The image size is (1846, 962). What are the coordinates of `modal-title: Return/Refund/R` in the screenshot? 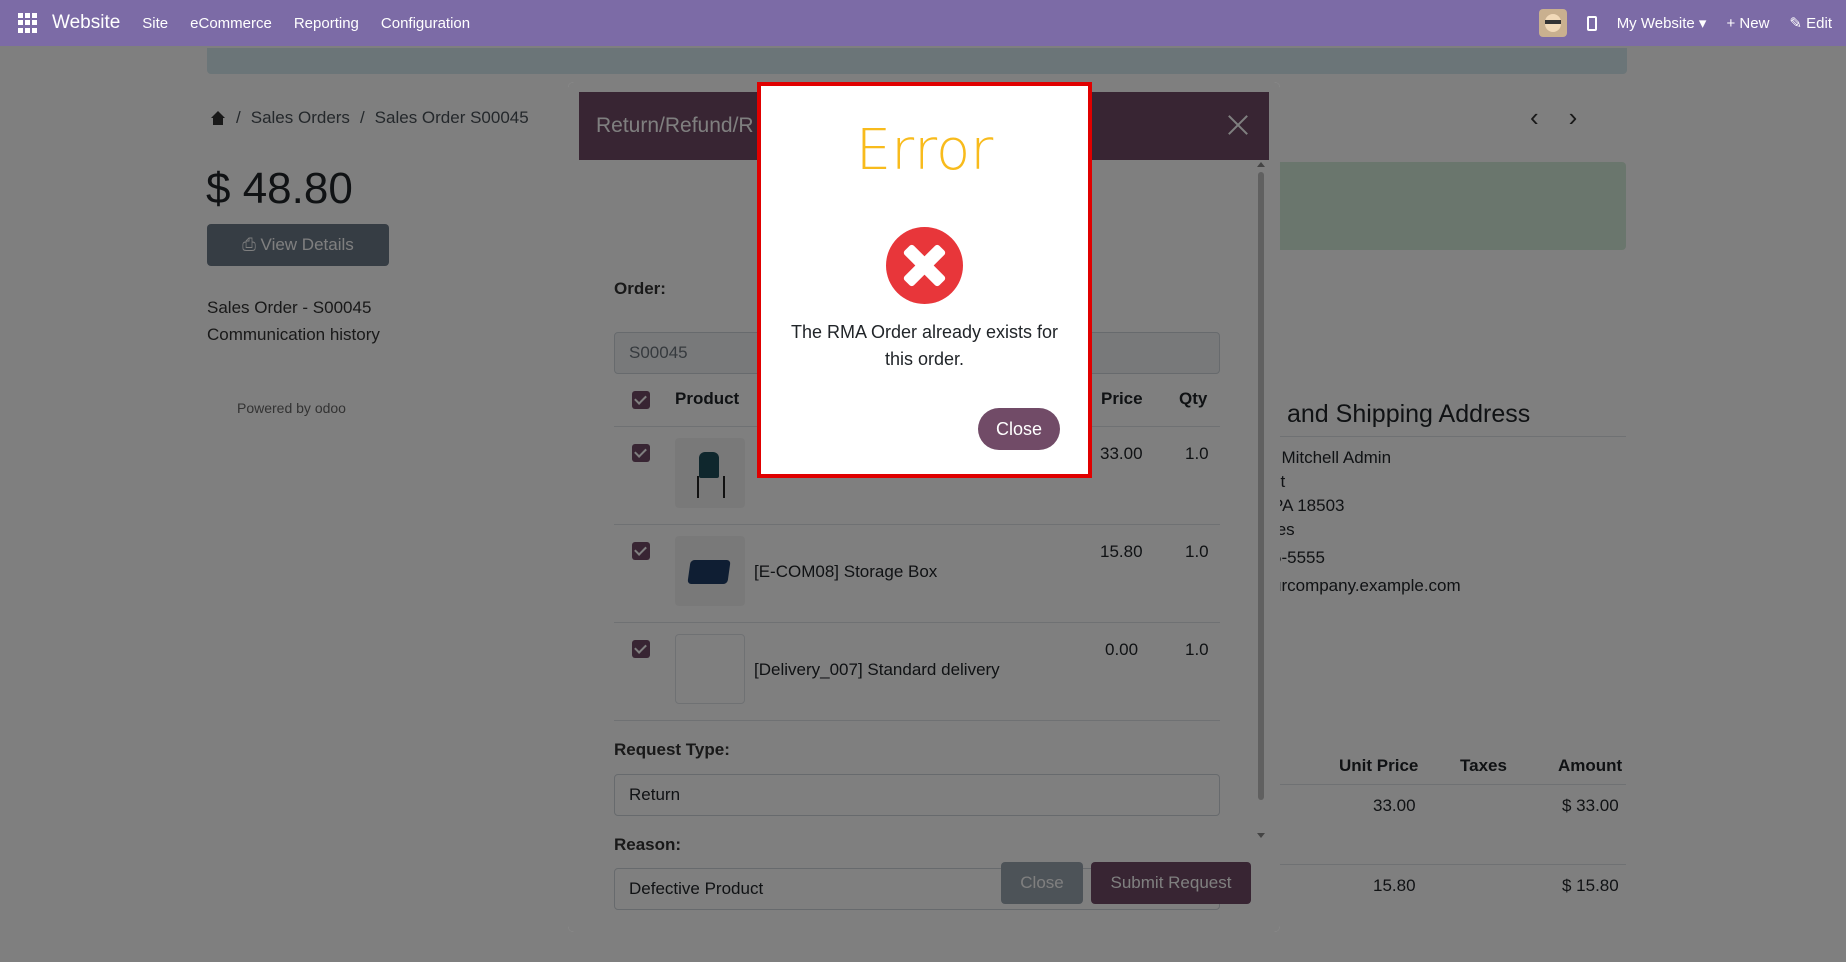 It's located at (675, 125).